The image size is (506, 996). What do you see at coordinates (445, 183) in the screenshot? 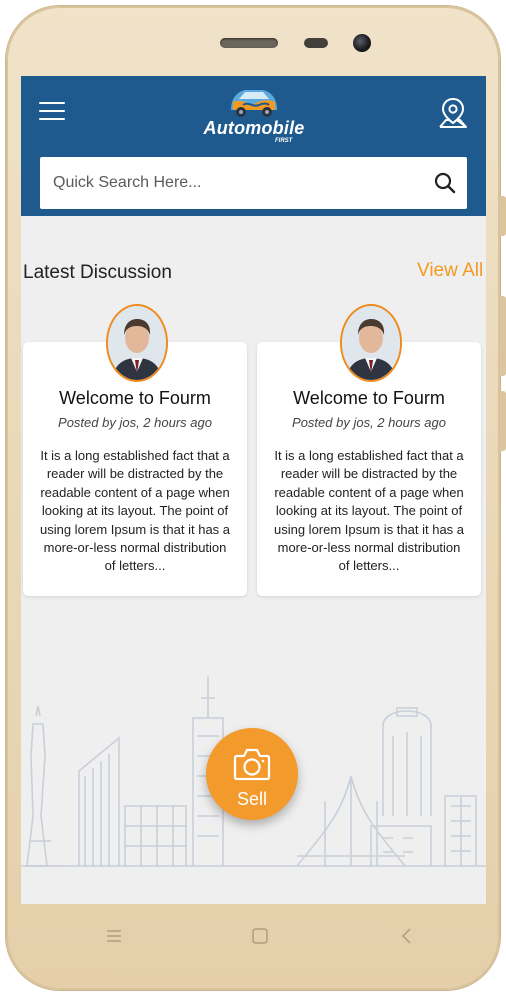
I see `search-icon` at bounding box center [445, 183].